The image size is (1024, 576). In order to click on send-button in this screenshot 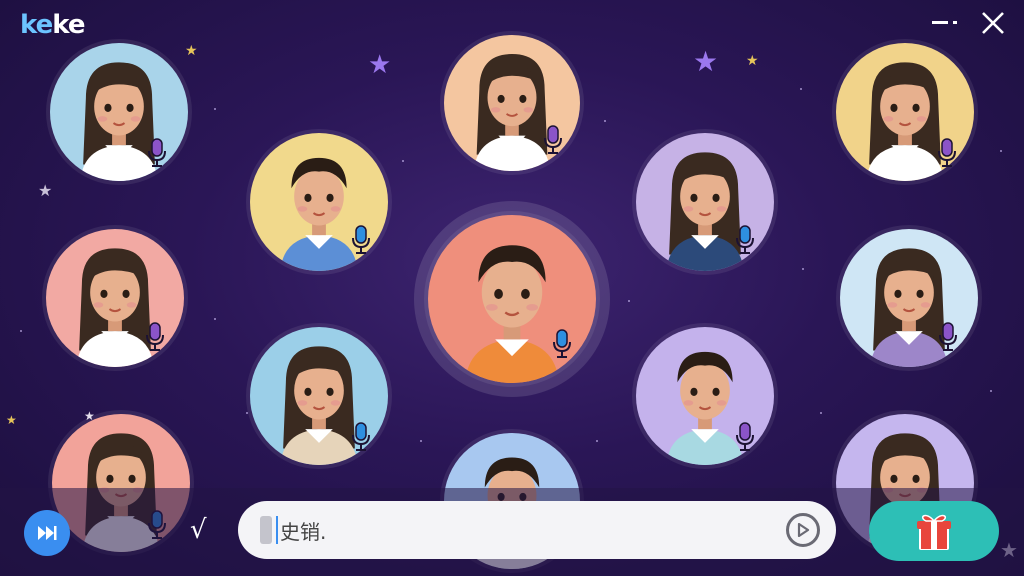, I will do `click(803, 530)`.